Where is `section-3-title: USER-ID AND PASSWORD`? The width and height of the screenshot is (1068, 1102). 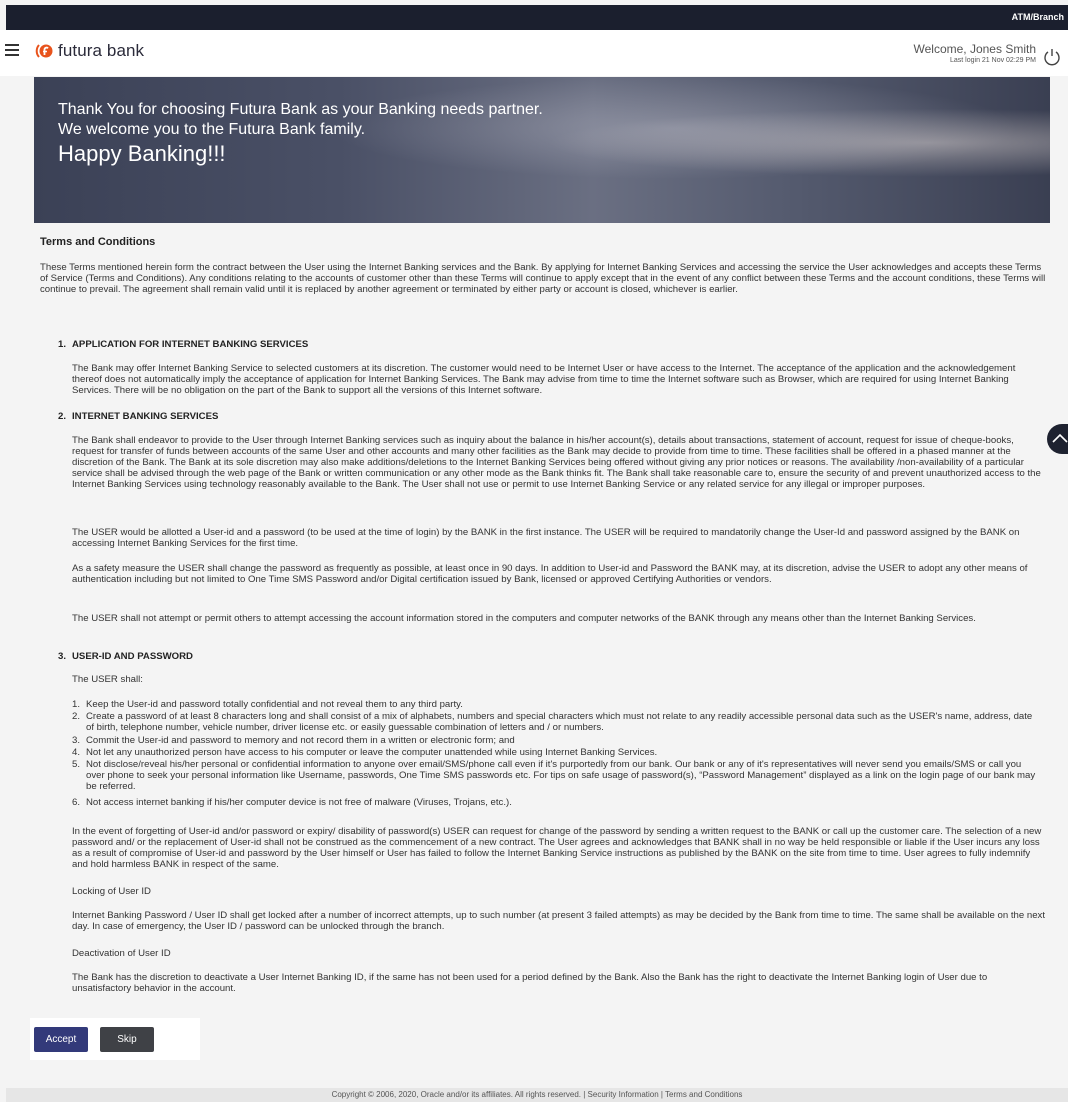 section-3-title: USER-ID AND PASSWORD is located at coordinates (132, 656).